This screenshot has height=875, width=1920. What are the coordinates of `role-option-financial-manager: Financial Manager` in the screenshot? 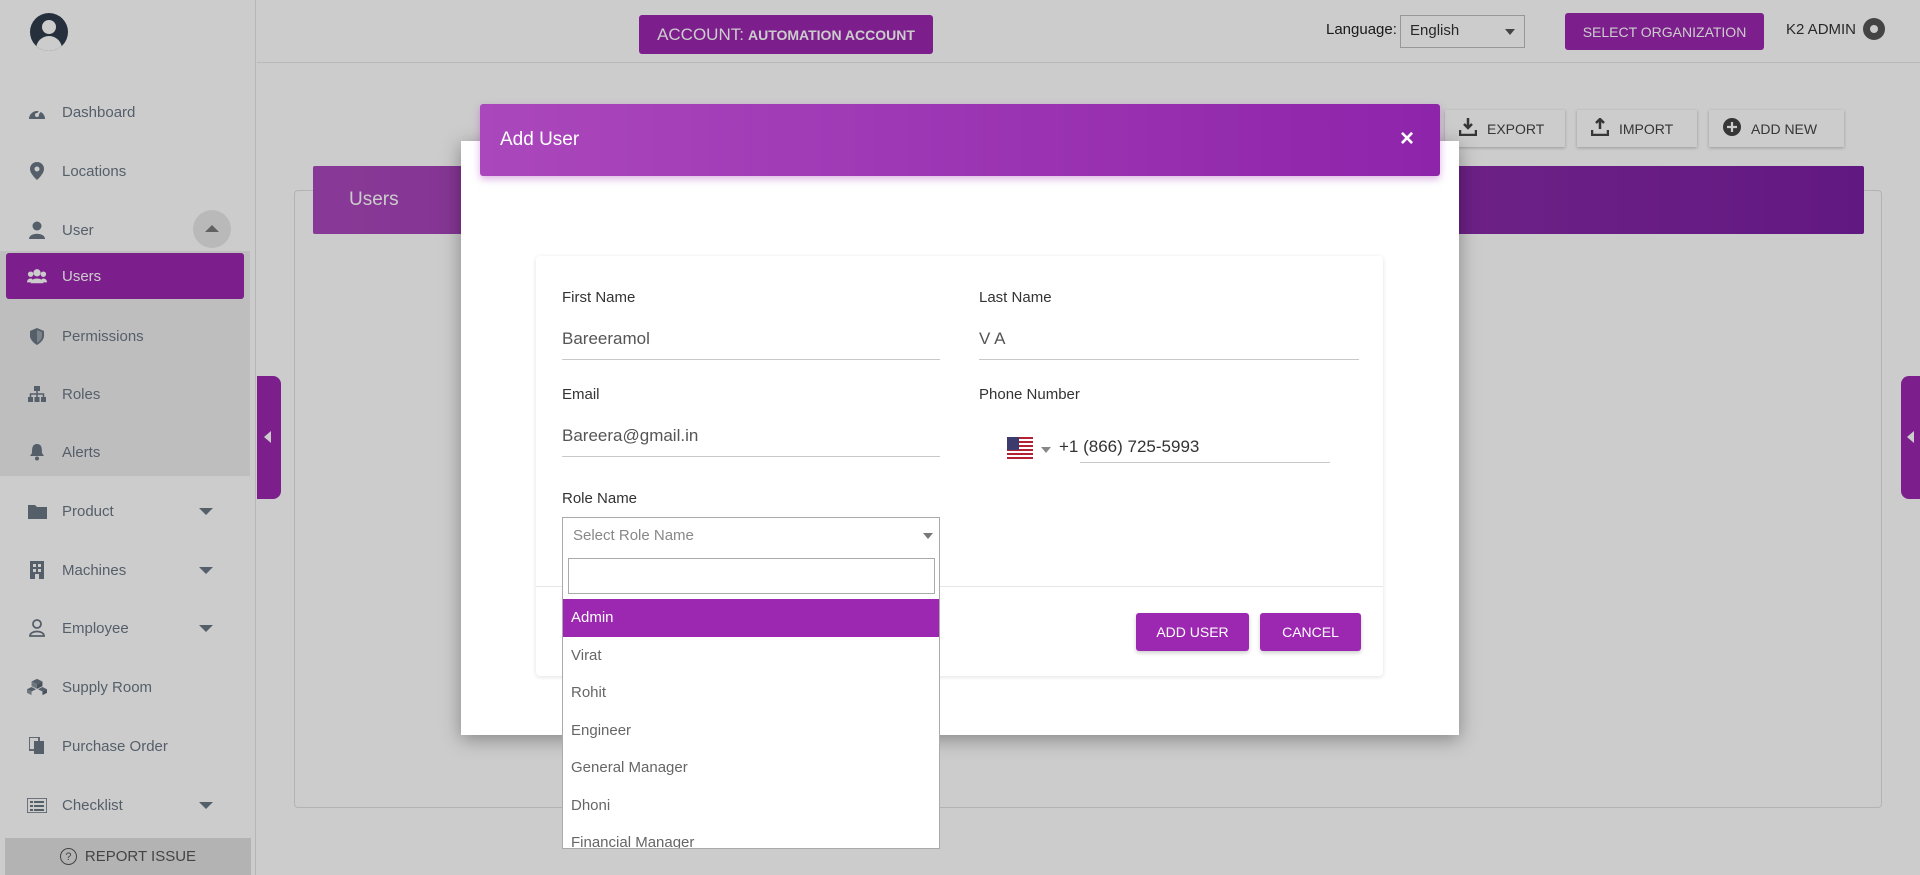 It's located at (751, 836).